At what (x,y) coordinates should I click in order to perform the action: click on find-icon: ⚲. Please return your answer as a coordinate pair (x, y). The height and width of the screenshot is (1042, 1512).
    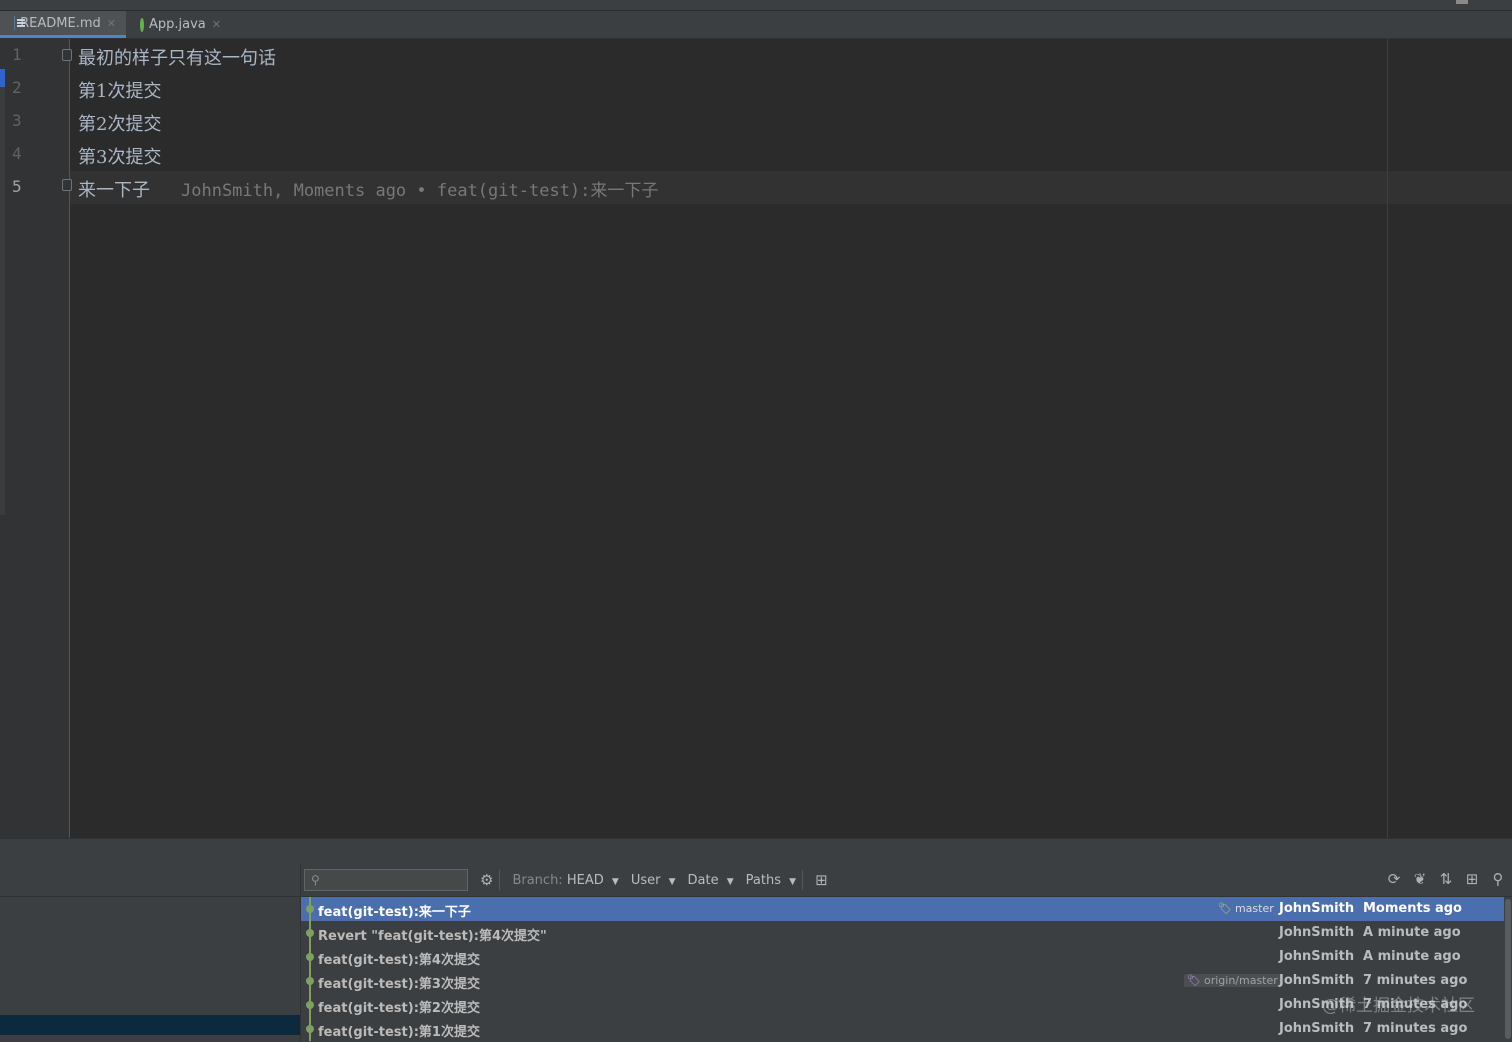
    Looking at the image, I should click on (1498, 879).